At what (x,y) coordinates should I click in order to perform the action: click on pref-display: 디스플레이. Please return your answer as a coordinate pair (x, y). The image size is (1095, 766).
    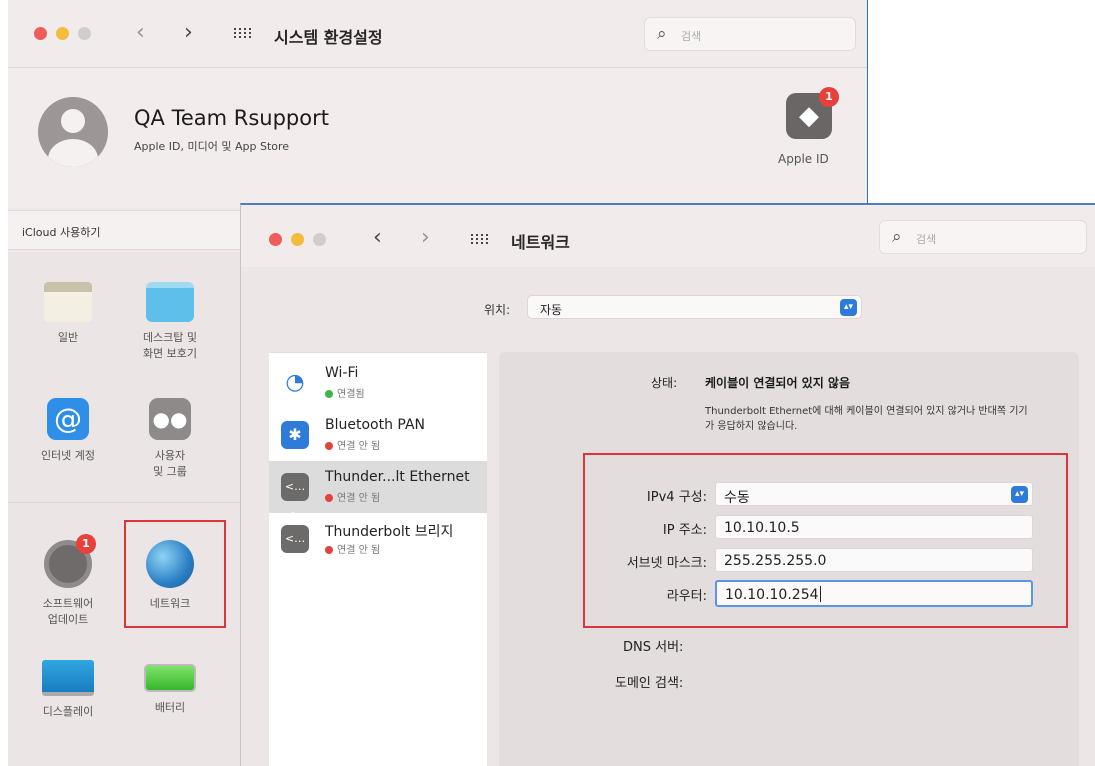
    Looking at the image, I should click on (68, 690).